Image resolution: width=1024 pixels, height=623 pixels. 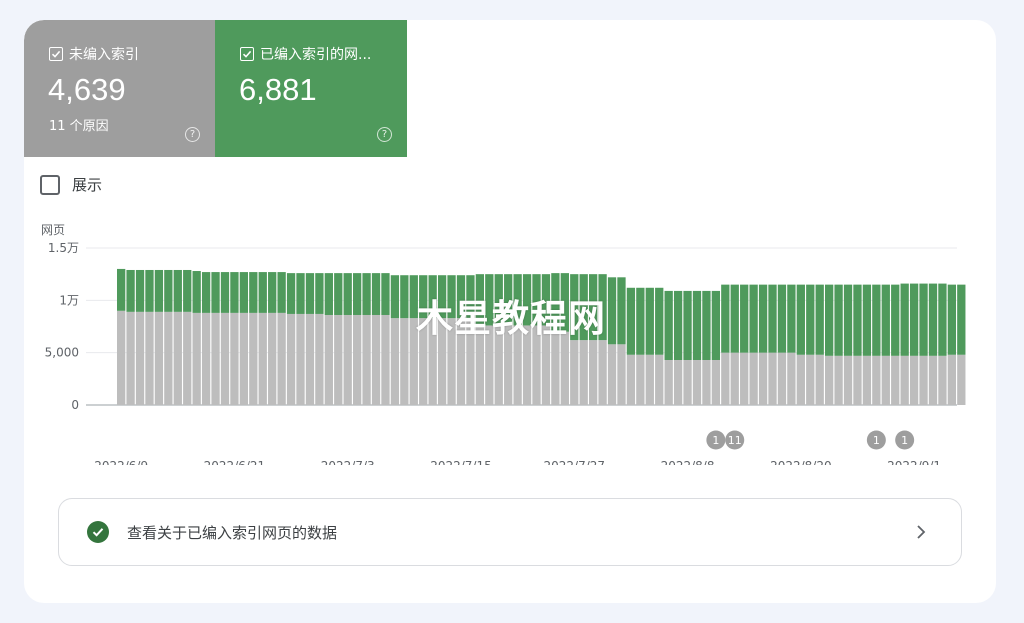 What do you see at coordinates (87, 89) in the screenshot?
I see `not-indexed-value: 4,639` at bounding box center [87, 89].